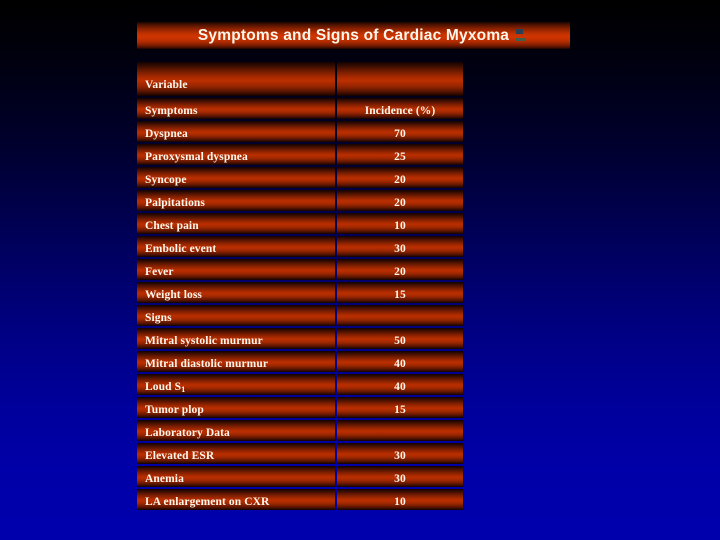  I want to click on title-reference-marker-icon, so click(520, 36).